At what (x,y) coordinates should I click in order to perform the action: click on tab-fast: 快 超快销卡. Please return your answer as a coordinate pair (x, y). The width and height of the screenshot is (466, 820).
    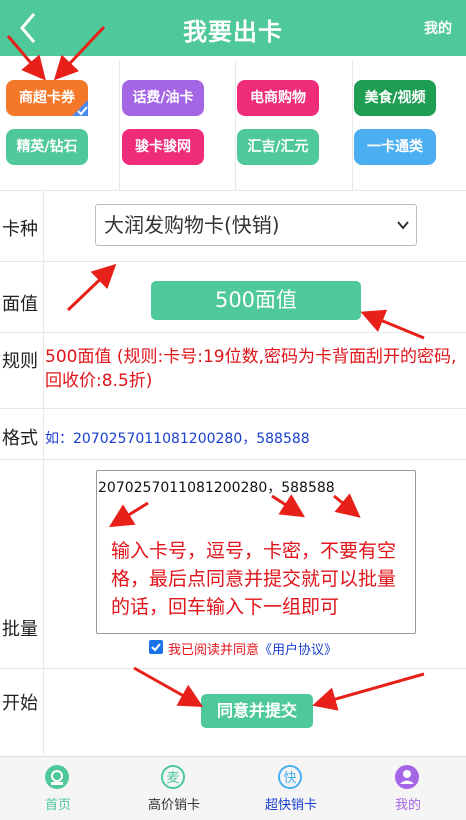
    Looking at the image, I should click on (291, 788).